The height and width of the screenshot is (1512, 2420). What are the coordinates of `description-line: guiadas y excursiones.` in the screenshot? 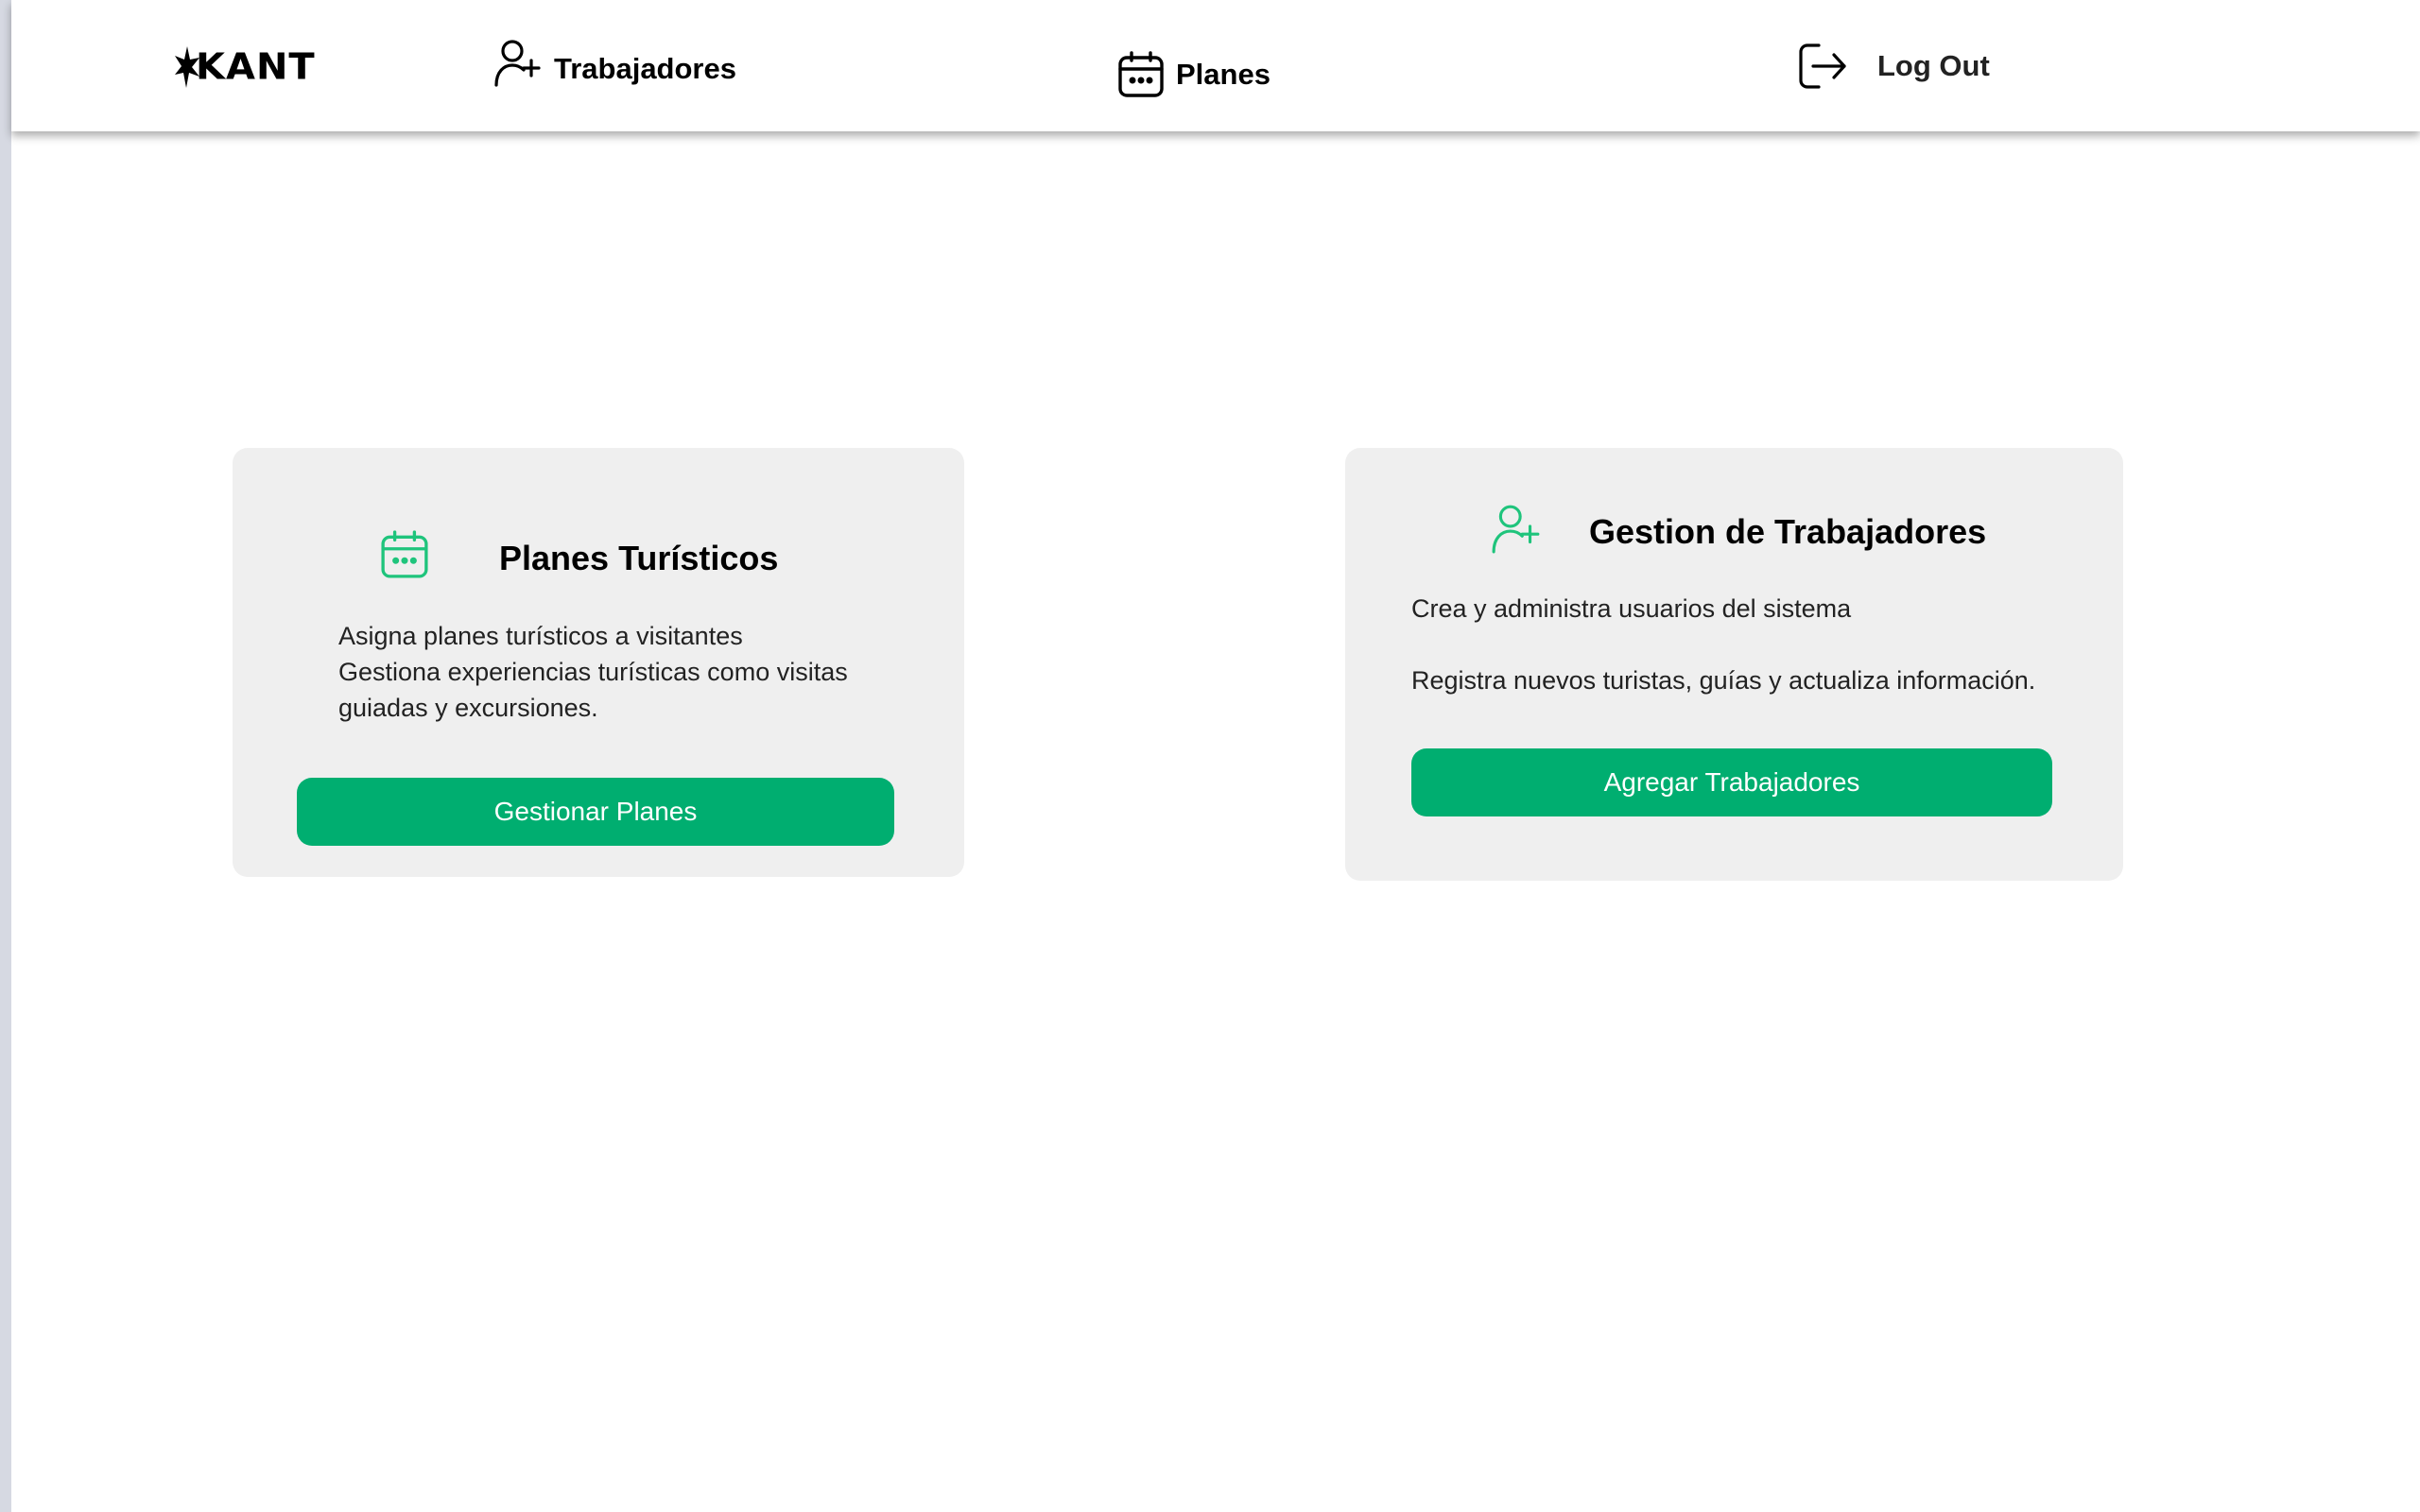 It's located at (468, 708).